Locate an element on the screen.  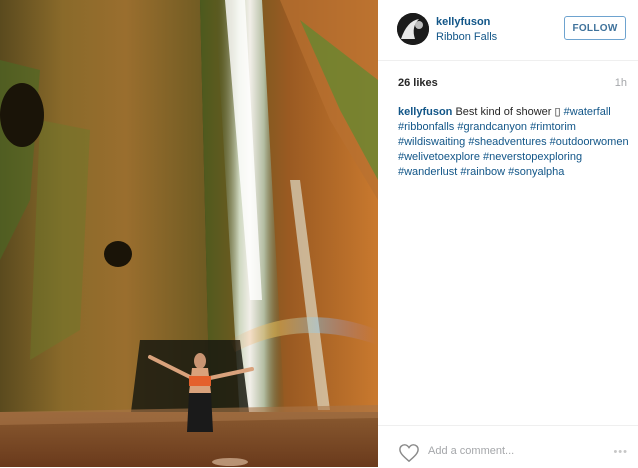
likes-count: 26 likes is located at coordinates (418, 83).